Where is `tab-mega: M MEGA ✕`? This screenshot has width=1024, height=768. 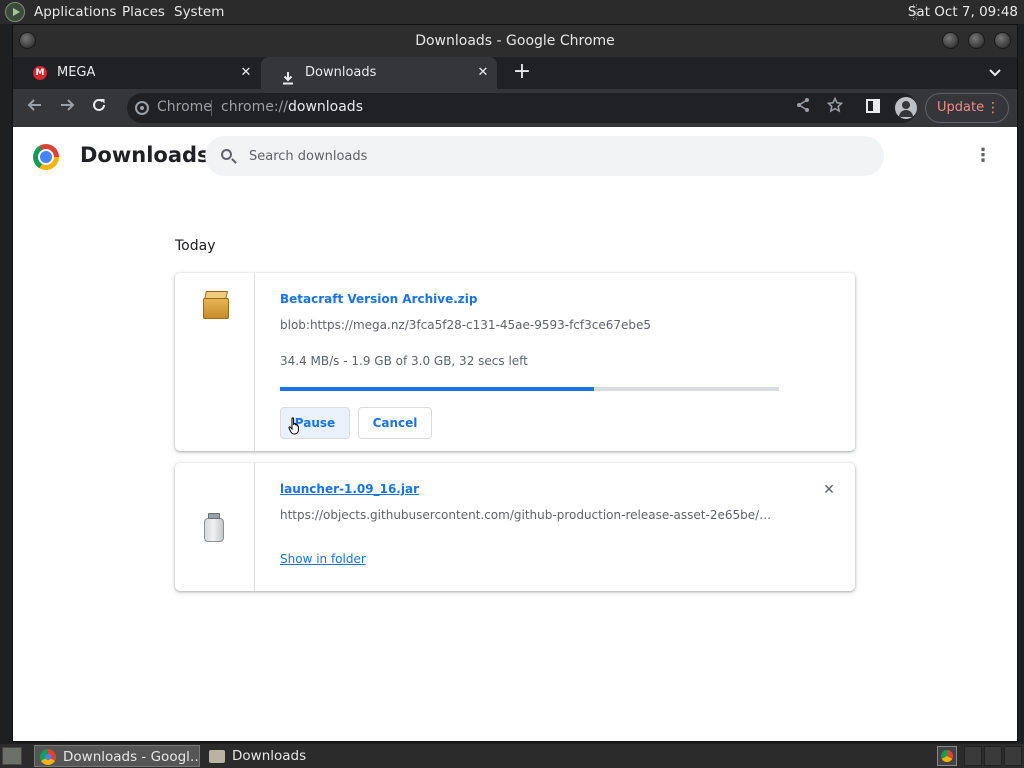
tab-mega: M MEGA ✕ is located at coordinates (136, 73).